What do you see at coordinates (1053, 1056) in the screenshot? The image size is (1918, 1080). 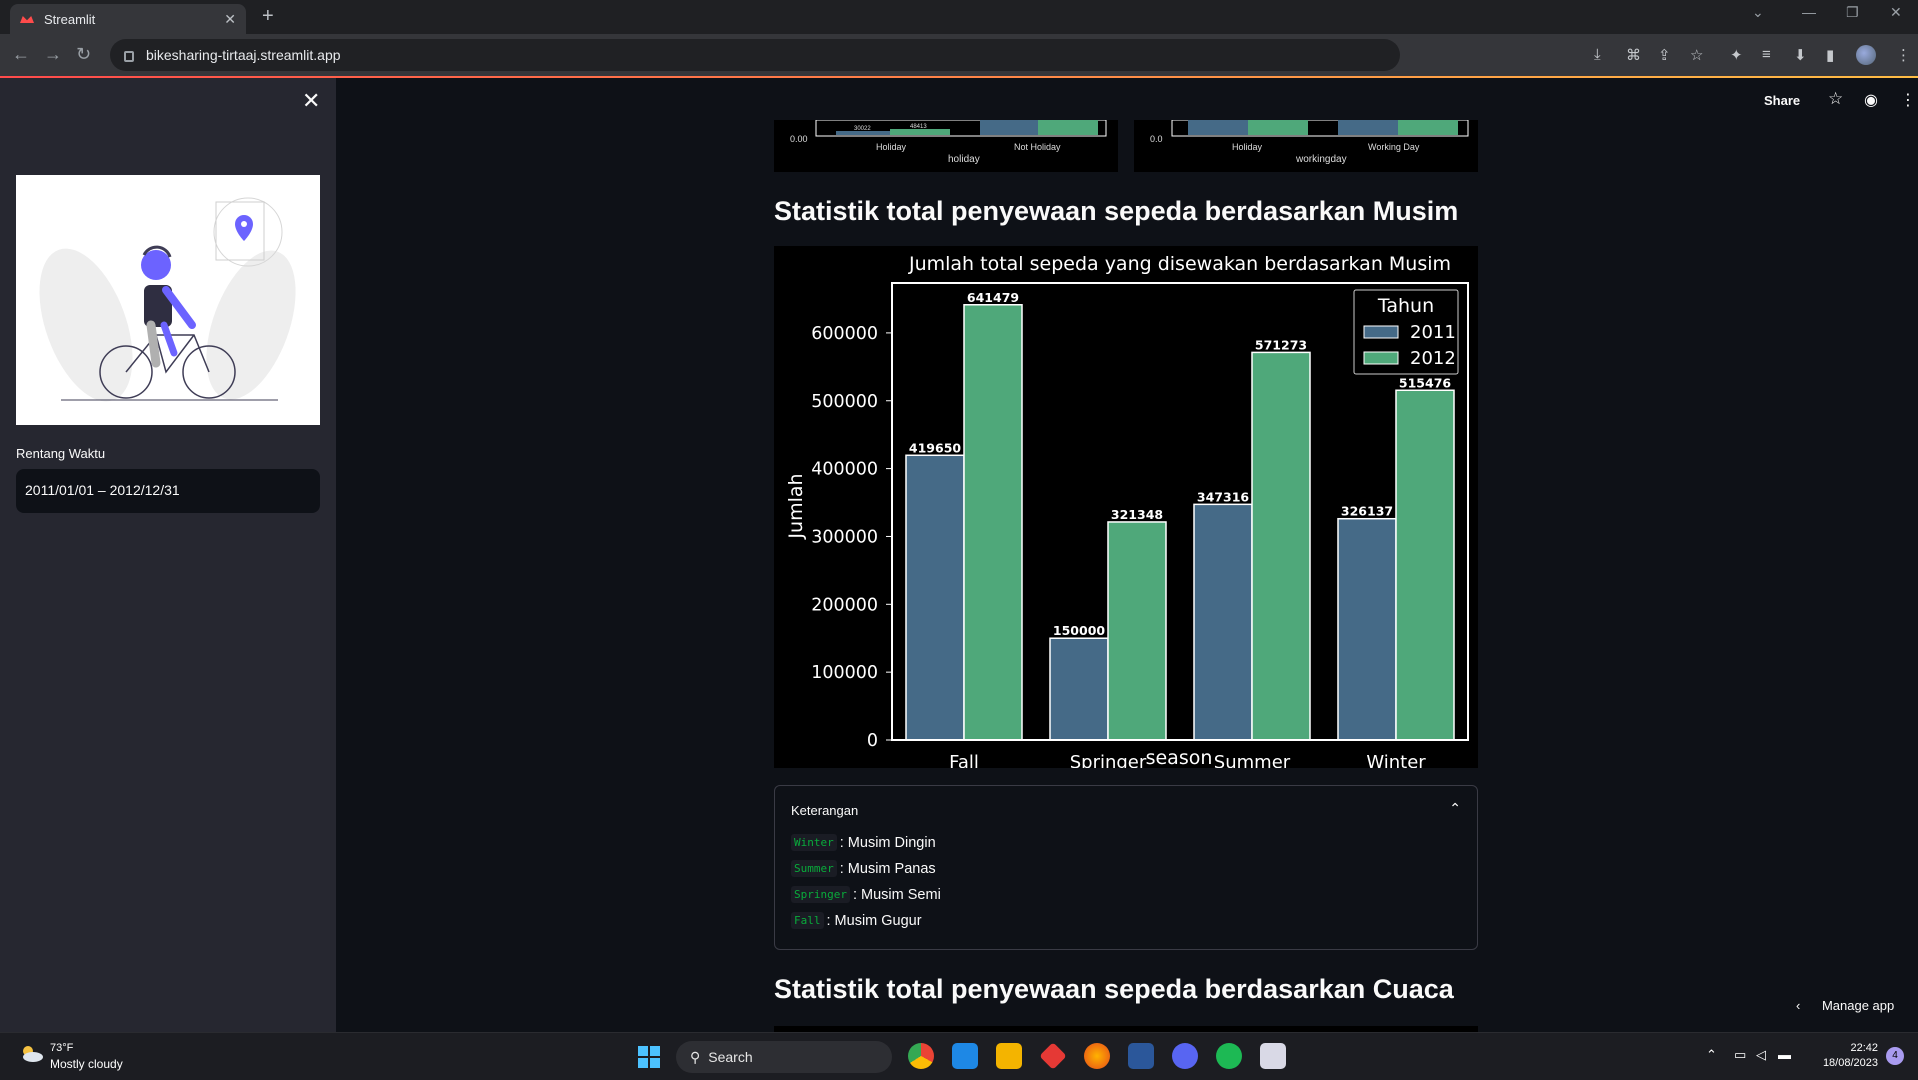 I see `git-app-icon` at bounding box center [1053, 1056].